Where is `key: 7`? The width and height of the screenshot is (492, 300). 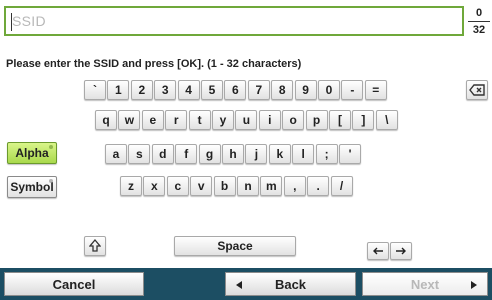 key: 7 is located at coordinates (258, 90).